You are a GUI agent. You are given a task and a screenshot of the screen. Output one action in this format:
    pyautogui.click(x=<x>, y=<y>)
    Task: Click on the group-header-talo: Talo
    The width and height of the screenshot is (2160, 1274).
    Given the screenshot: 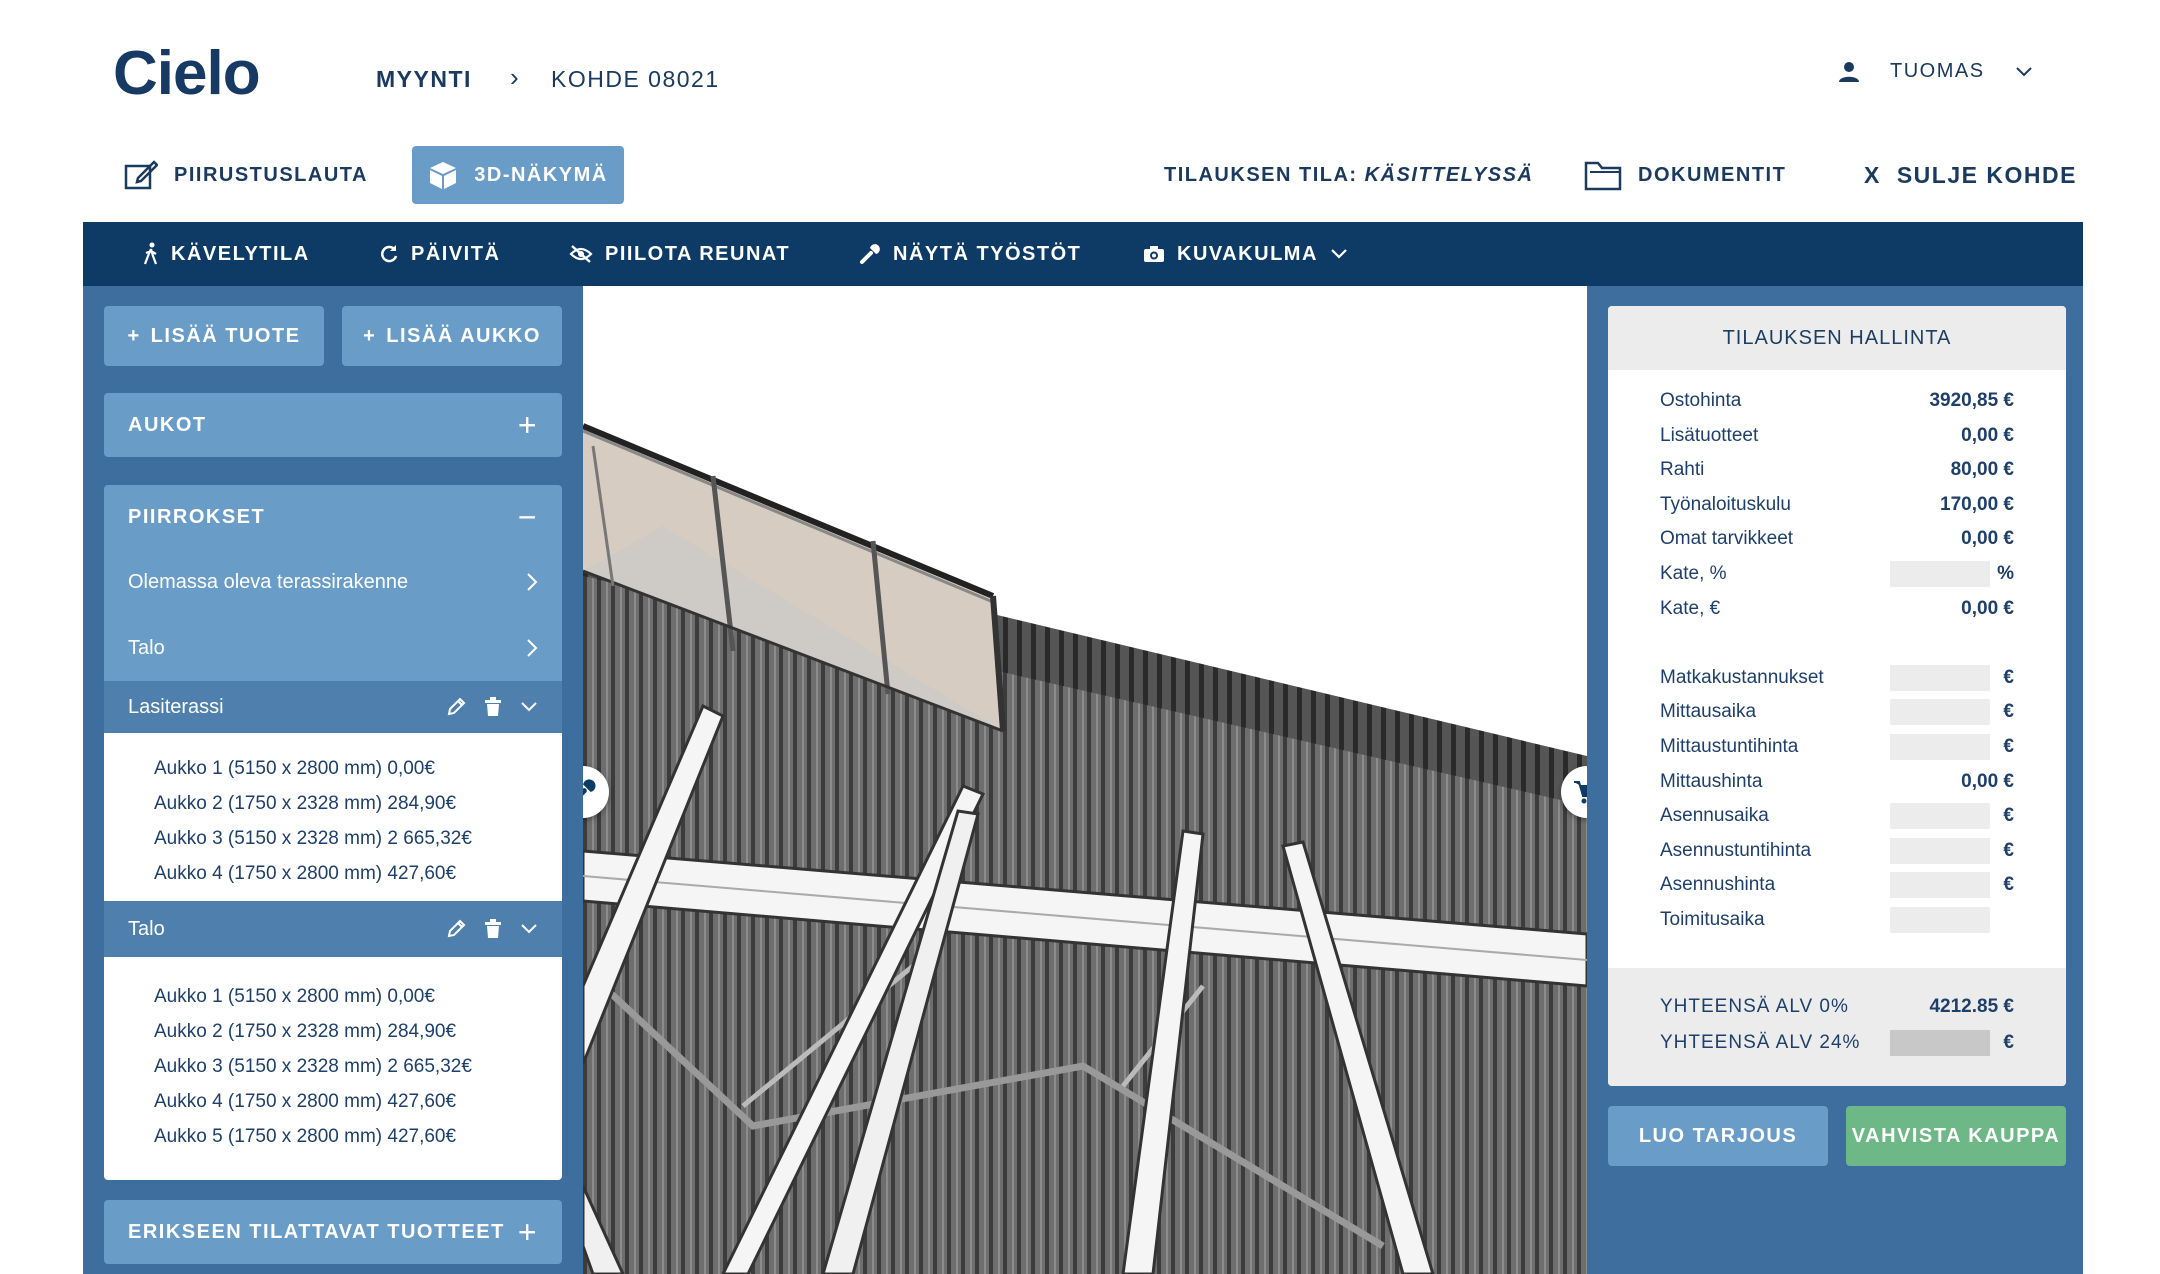 What is the action you would take?
    pyautogui.click(x=333, y=929)
    